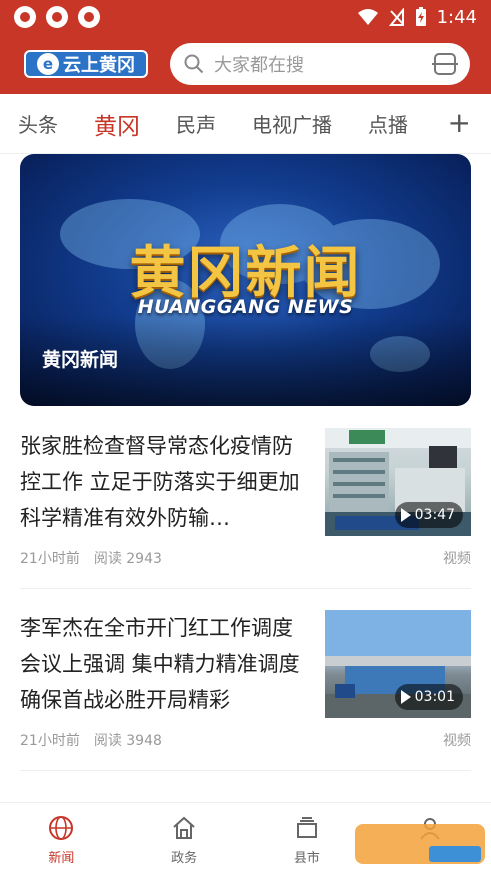 The width and height of the screenshot is (491, 872). Describe the element at coordinates (320, 64) in the screenshot. I see `search-bar: 大家都在搜` at that location.